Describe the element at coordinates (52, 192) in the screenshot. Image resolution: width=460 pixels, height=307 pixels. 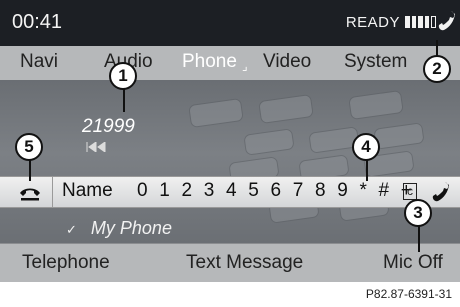
I see `divider` at that location.